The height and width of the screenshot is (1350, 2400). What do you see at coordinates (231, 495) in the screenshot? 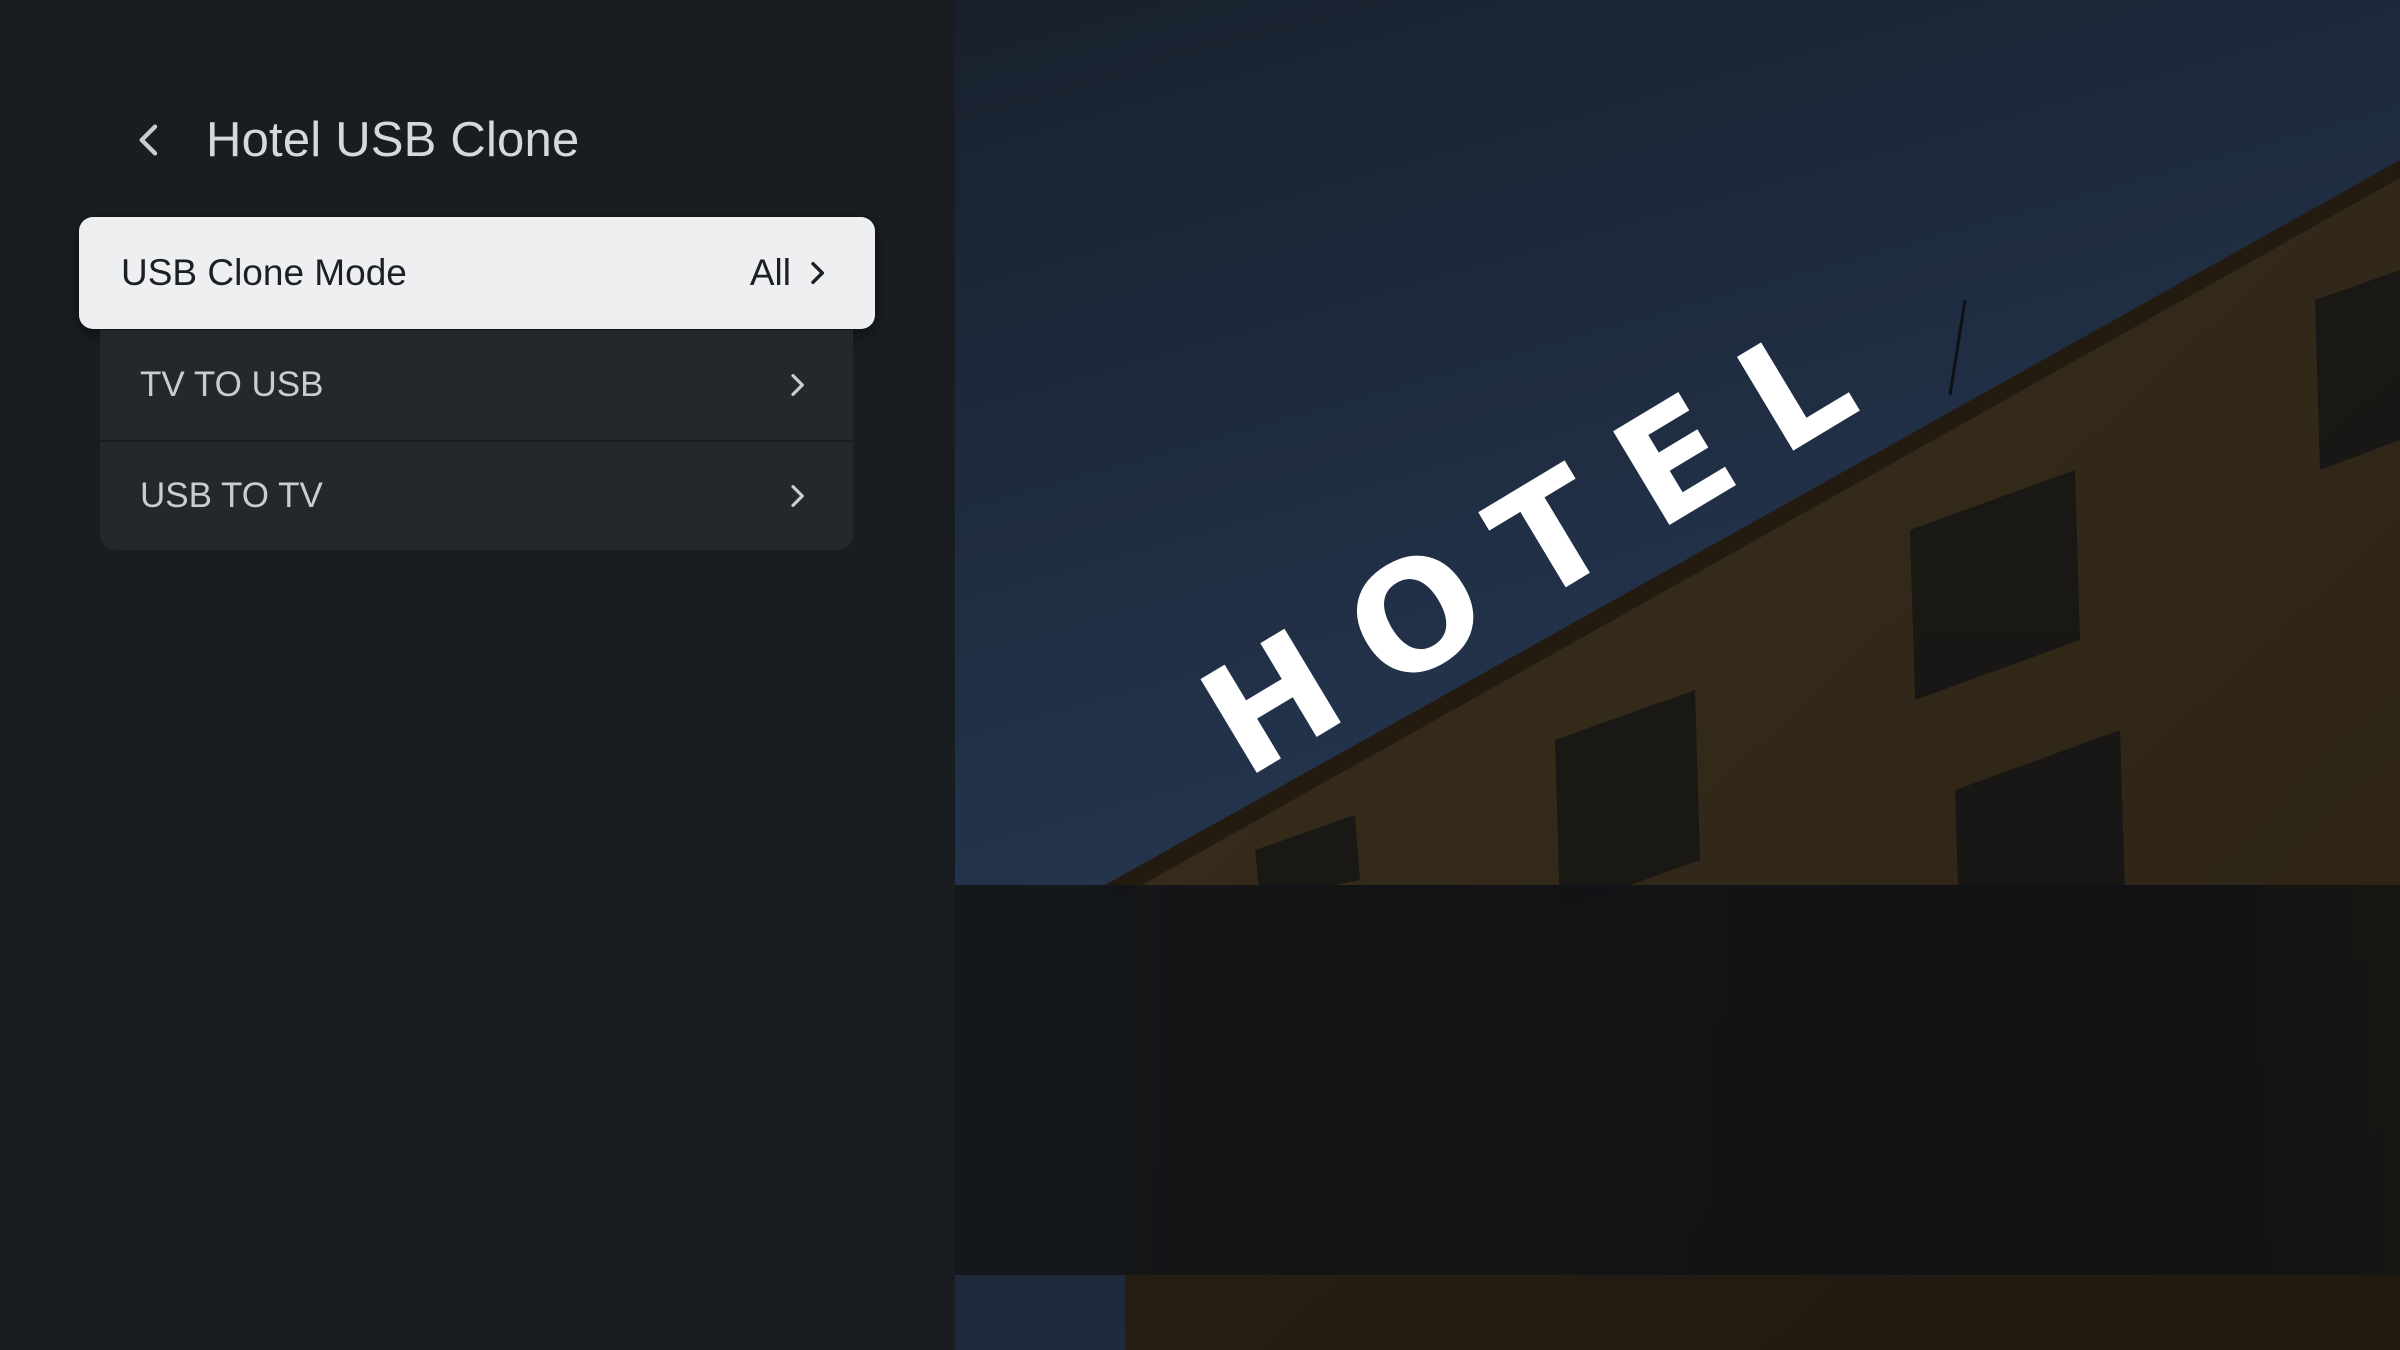
I see `menu-item-label: USB TO TV` at bounding box center [231, 495].